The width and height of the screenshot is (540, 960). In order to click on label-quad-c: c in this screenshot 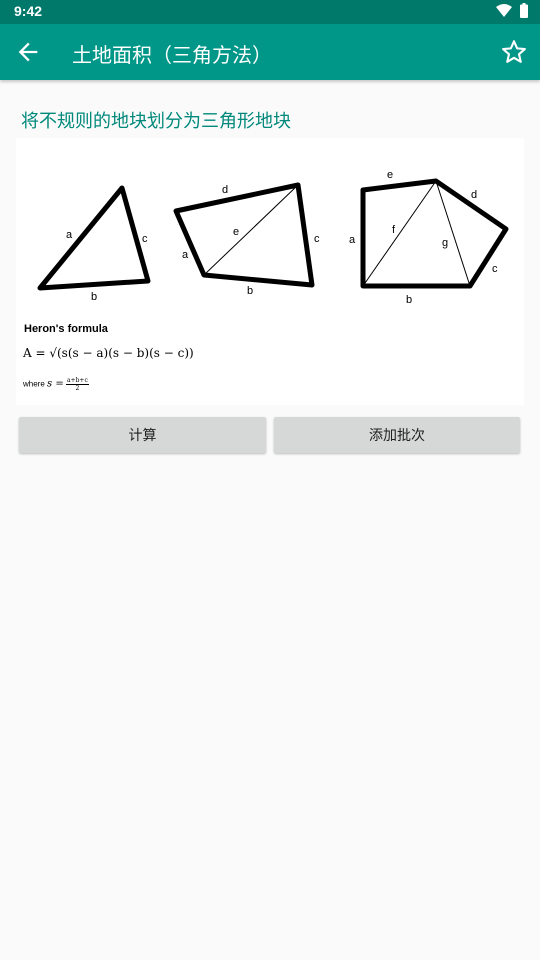, I will do `click(317, 239)`.